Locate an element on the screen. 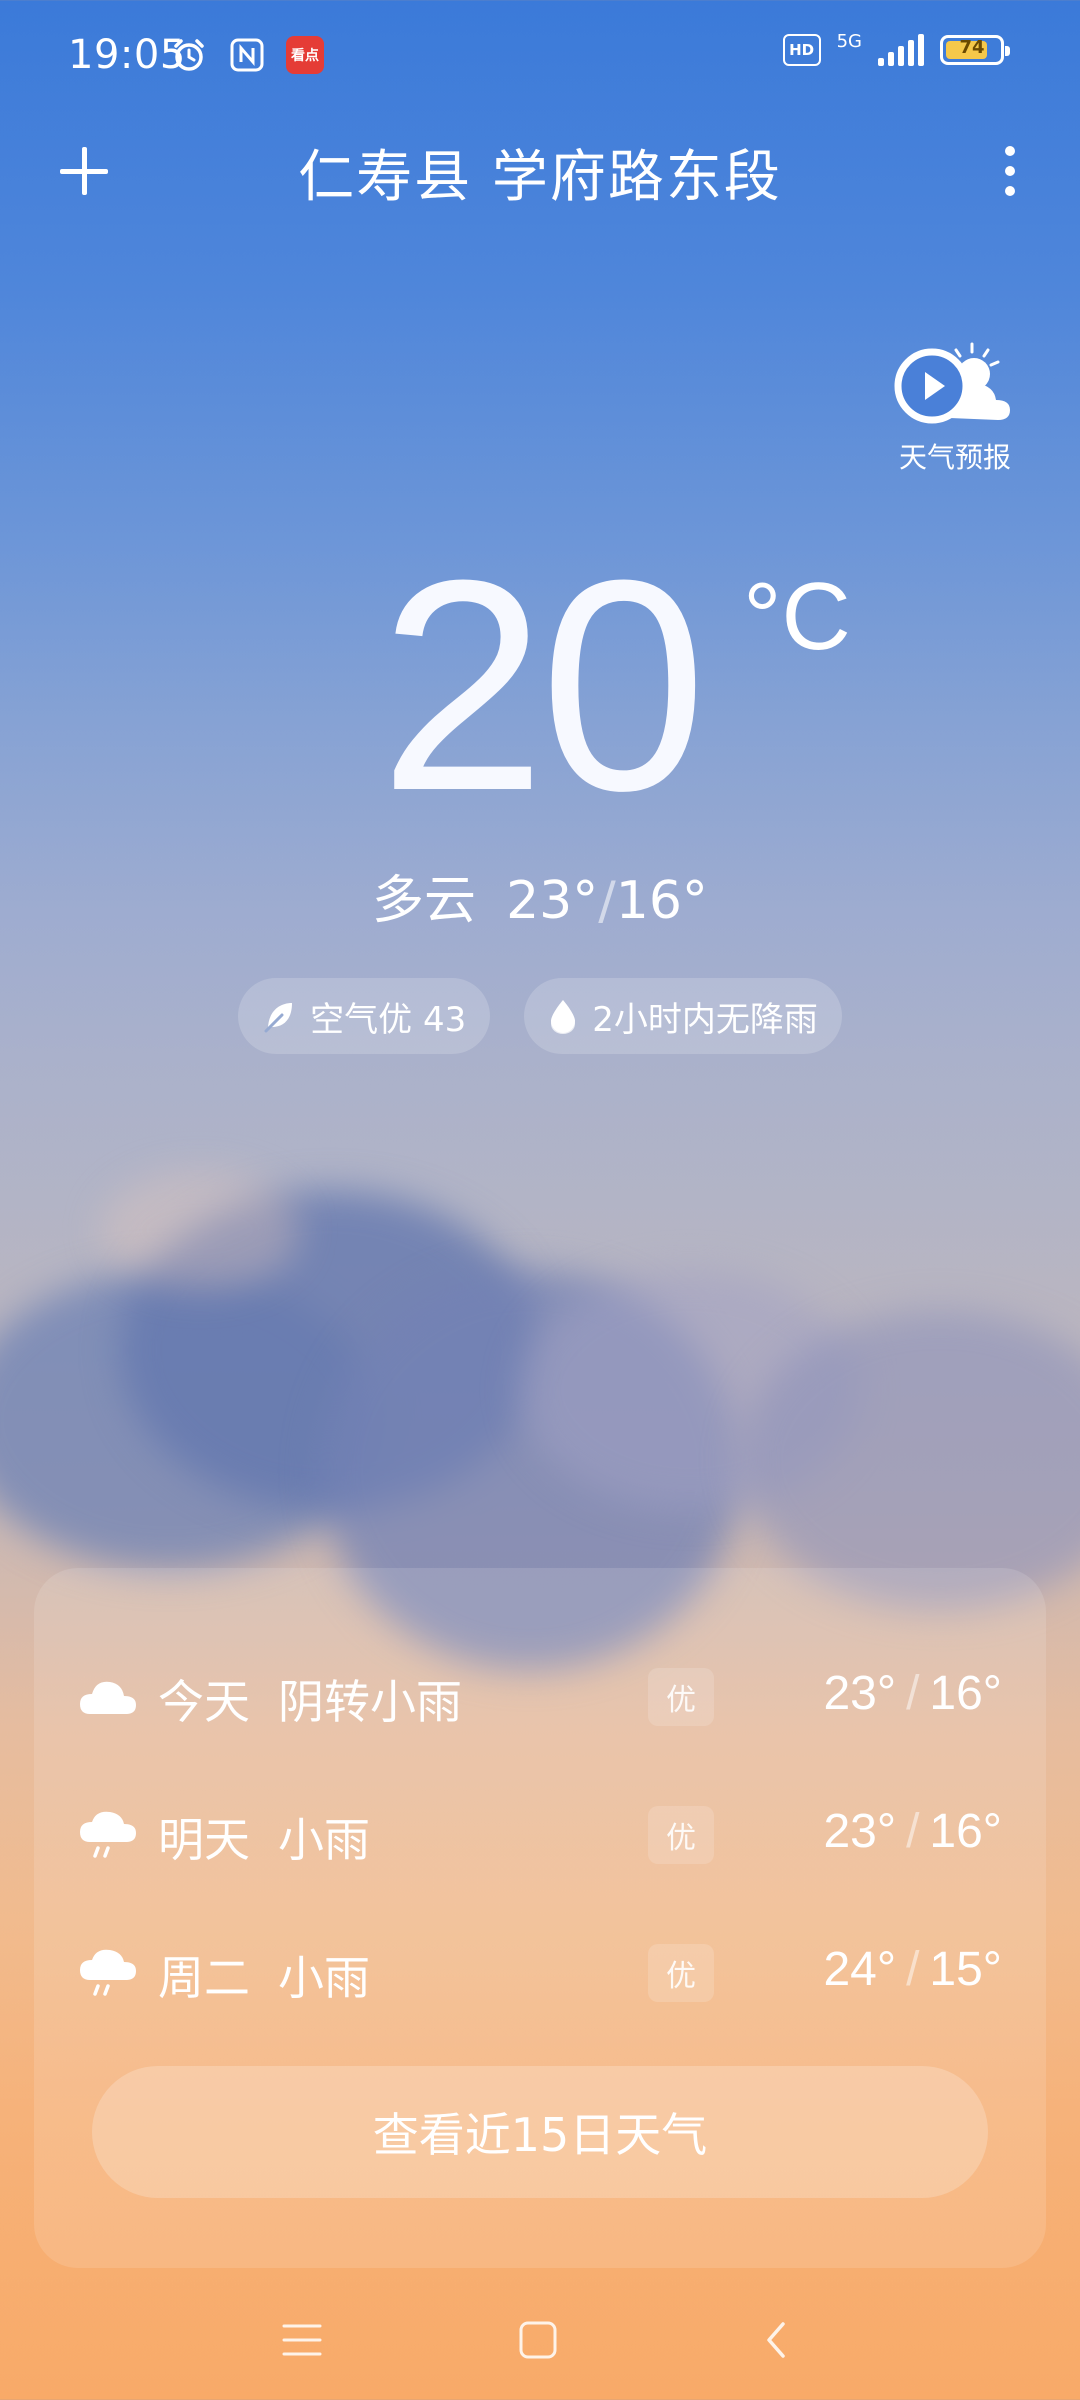 Image resolution: width=1080 pixels, height=2400 pixels. recent-apps-button is located at coordinates (302, 2340).